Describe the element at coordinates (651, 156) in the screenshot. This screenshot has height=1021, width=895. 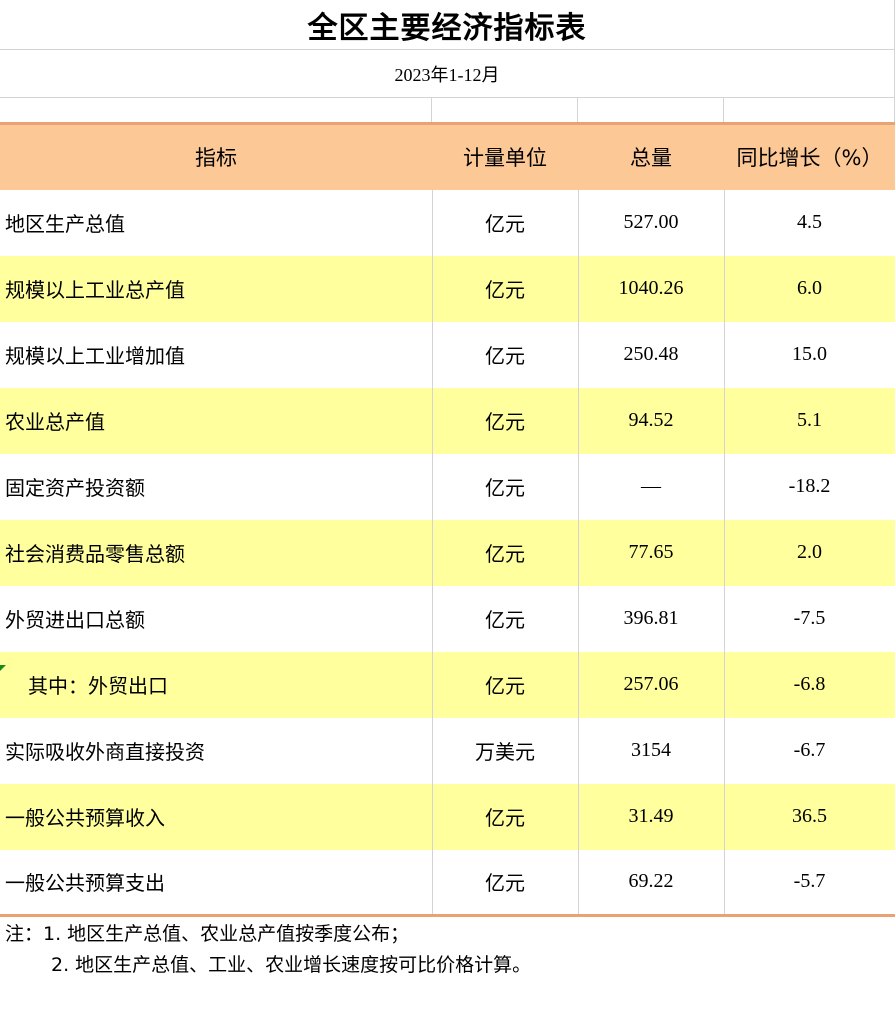
I see `header-total: 总量` at that location.